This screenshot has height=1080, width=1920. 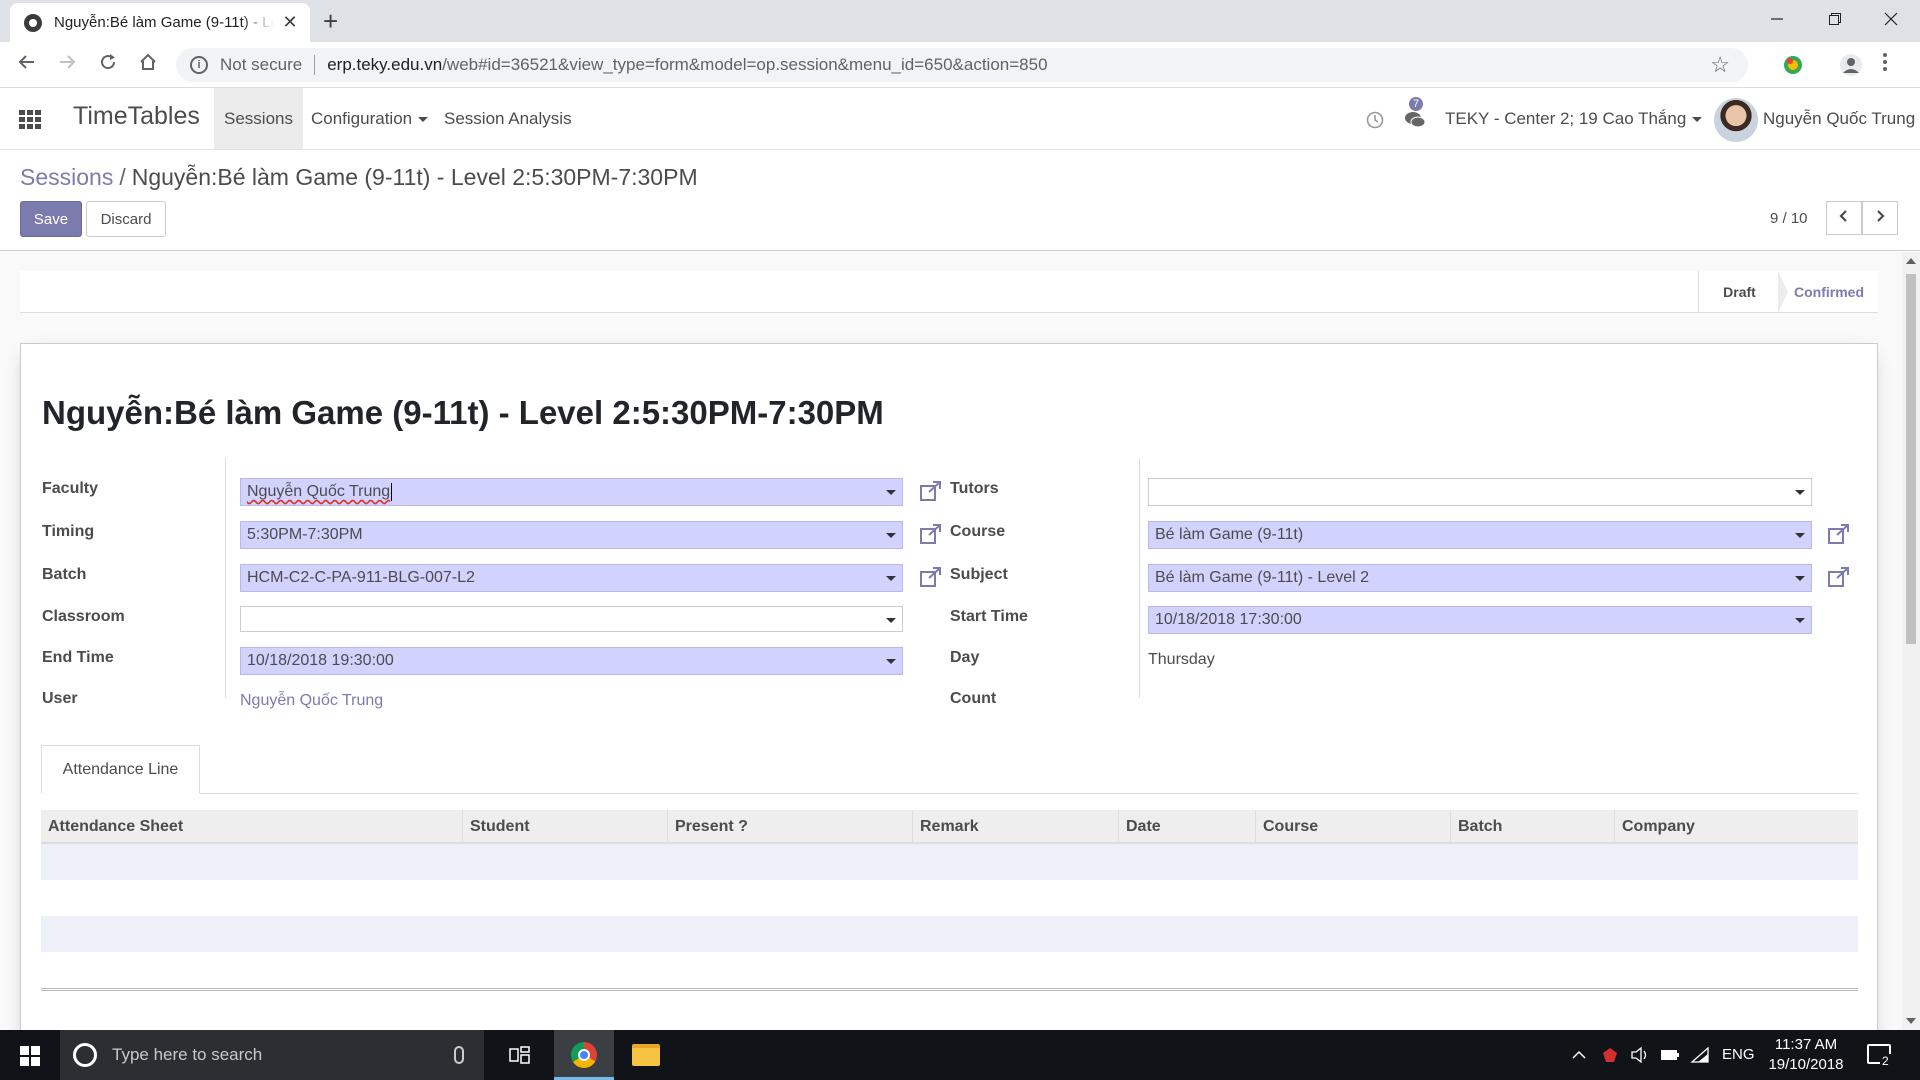 What do you see at coordinates (1700, 1055) in the screenshot?
I see `wifi-icon` at bounding box center [1700, 1055].